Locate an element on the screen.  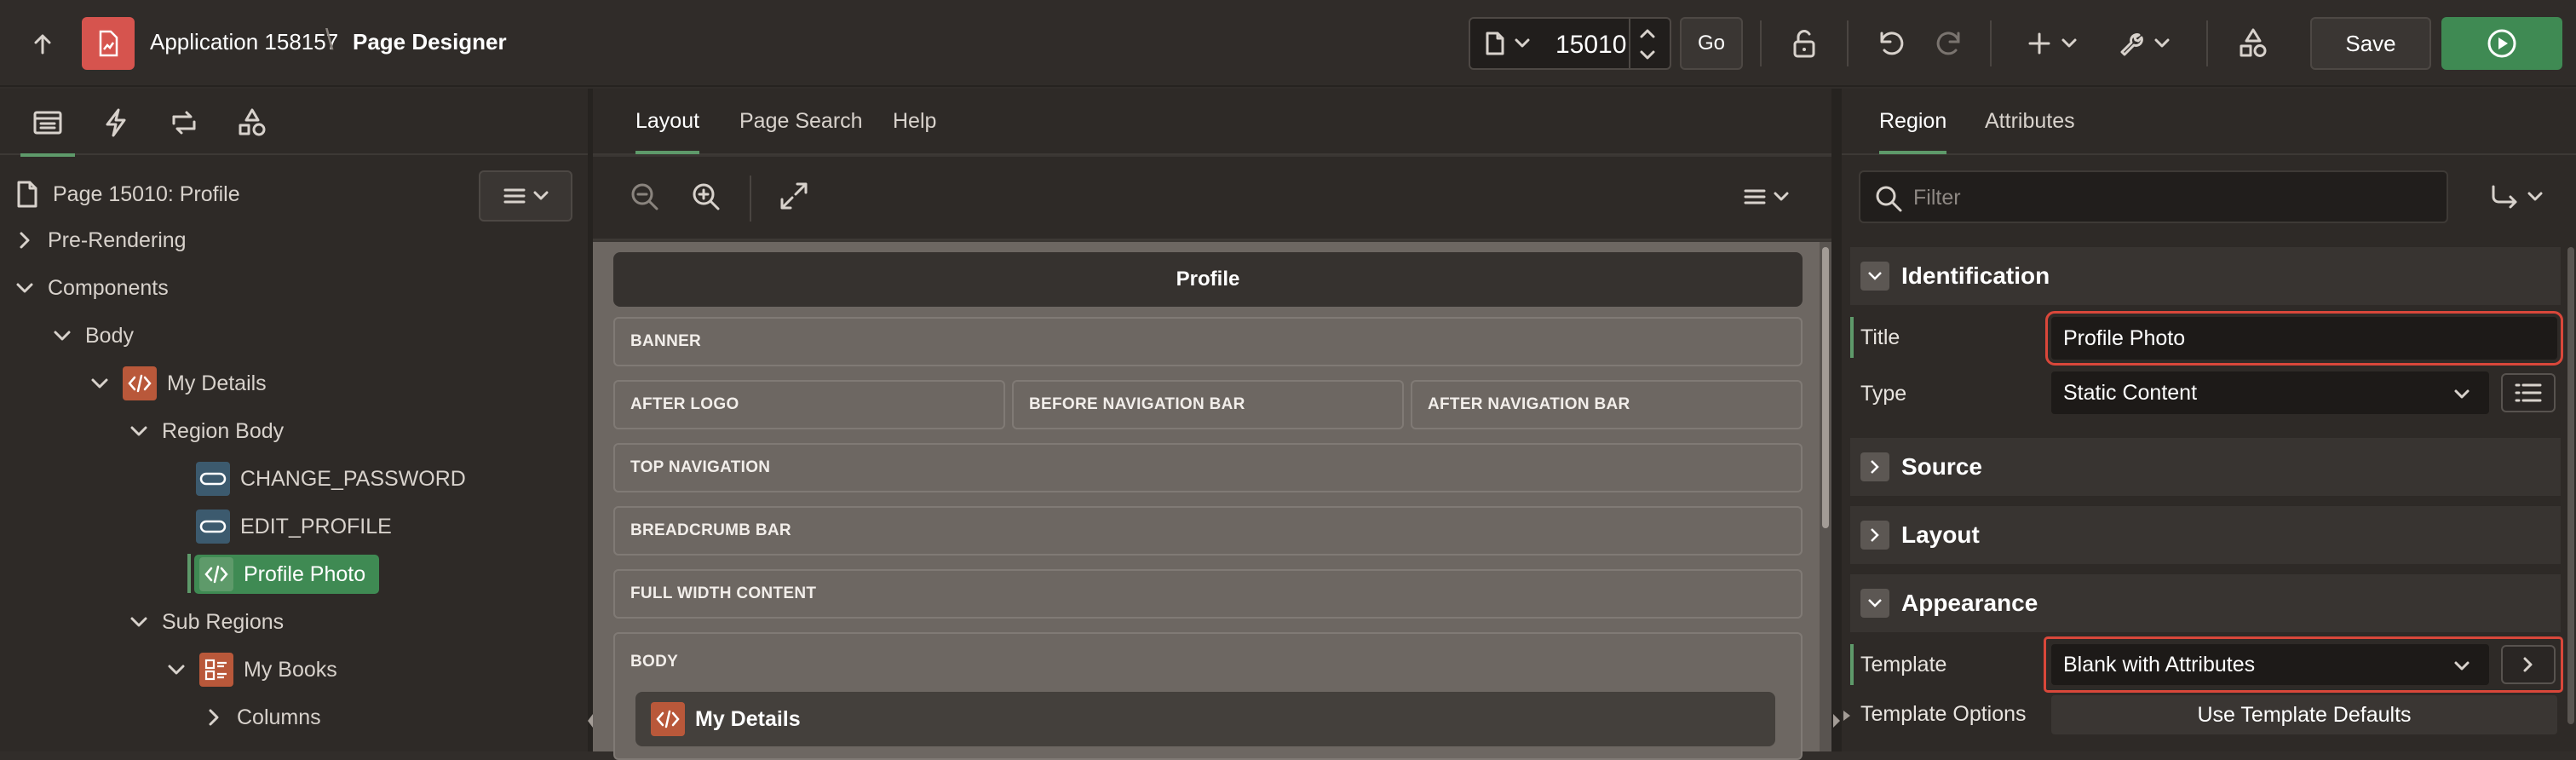
tree-item-edit-profile: EDIT_PROFILE is located at coordinates (294, 526).